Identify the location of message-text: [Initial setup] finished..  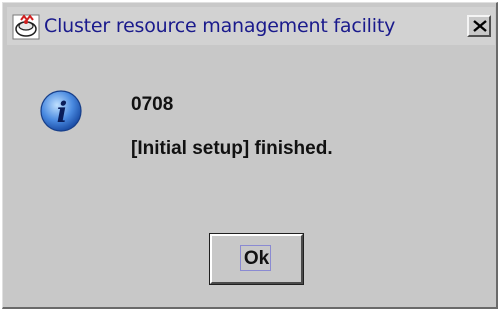
(232, 148).